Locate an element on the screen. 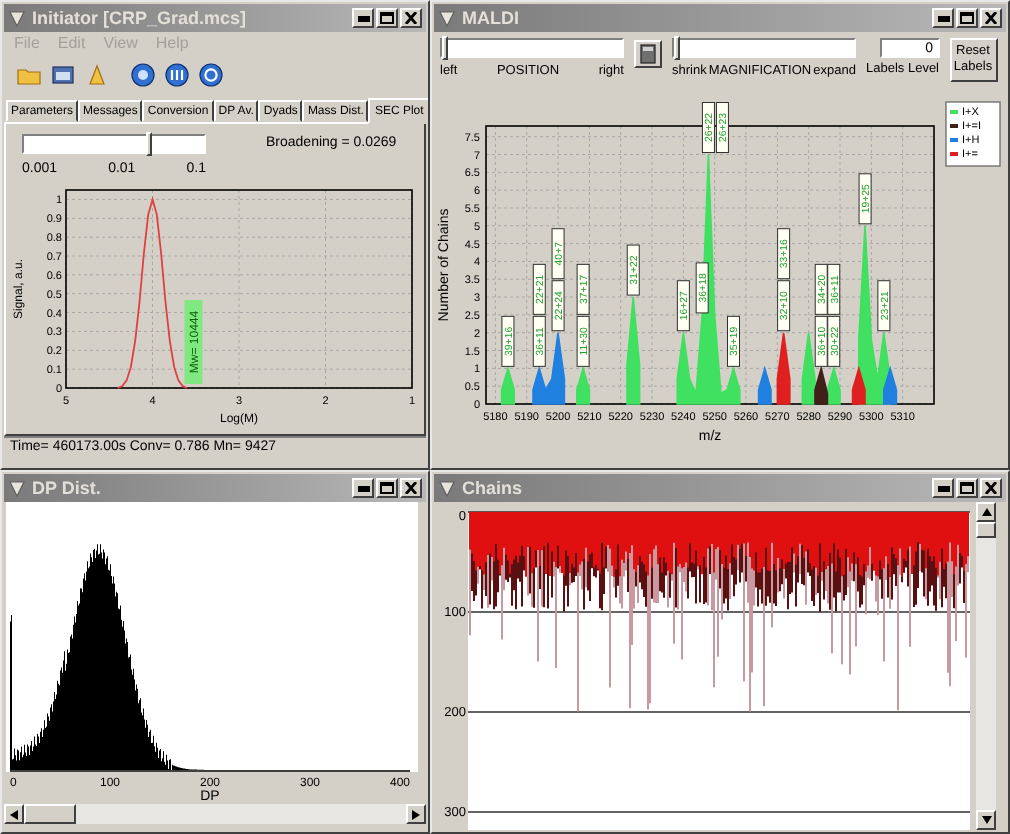 Image resolution: width=1010 pixels, height=834 pixels. ring-button is located at coordinates (211, 75).